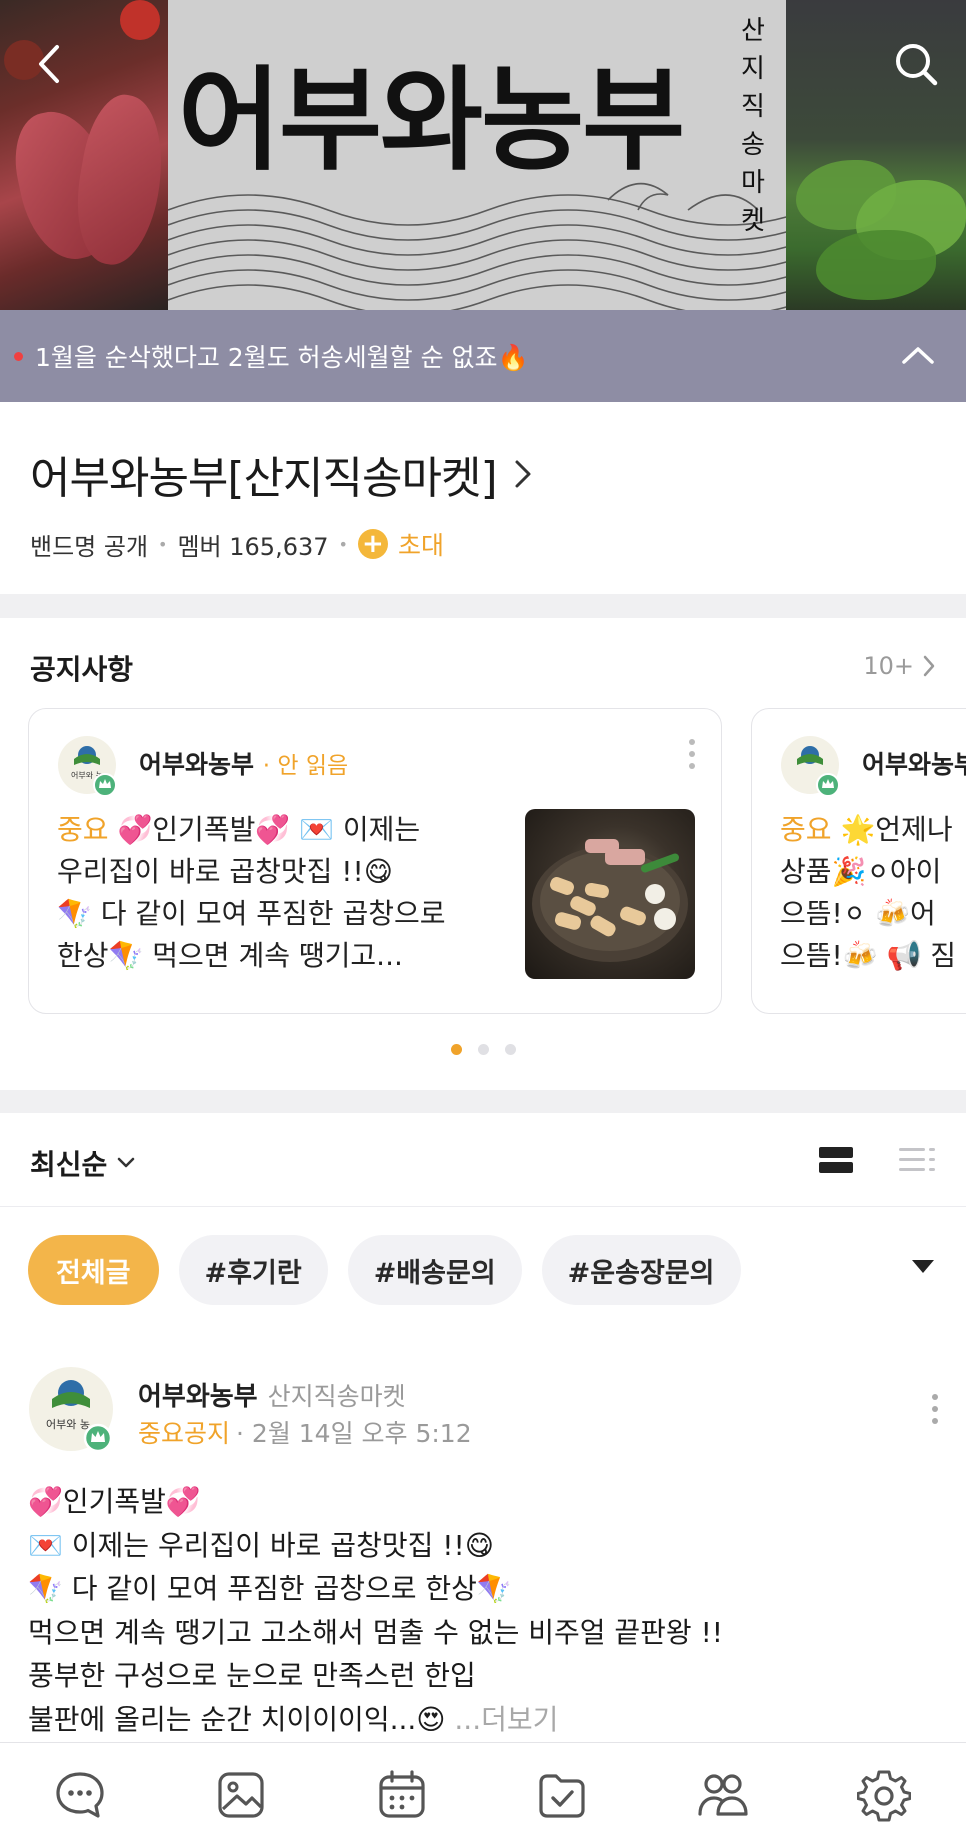  I want to click on notice-count: 10+, so click(888, 666).